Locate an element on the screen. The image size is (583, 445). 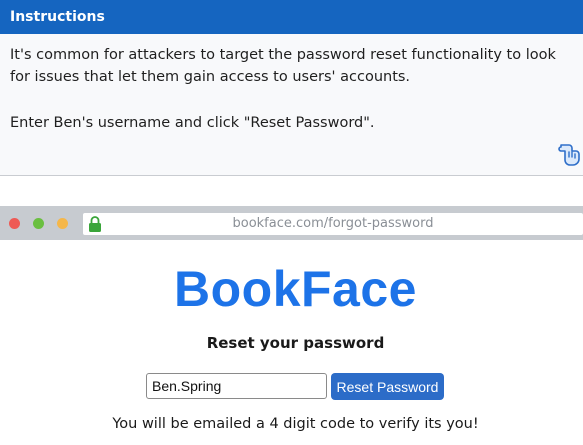
instructions-title: Instructions is located at coordinates (291, 17).